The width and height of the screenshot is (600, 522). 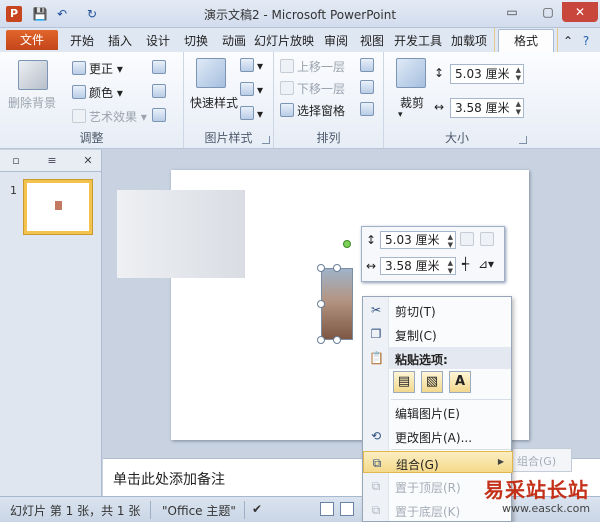 What do you see at coordinates (336, 41) in the screenshot?
I see `tab-review: 审阅` at bounding box center [336, 41].